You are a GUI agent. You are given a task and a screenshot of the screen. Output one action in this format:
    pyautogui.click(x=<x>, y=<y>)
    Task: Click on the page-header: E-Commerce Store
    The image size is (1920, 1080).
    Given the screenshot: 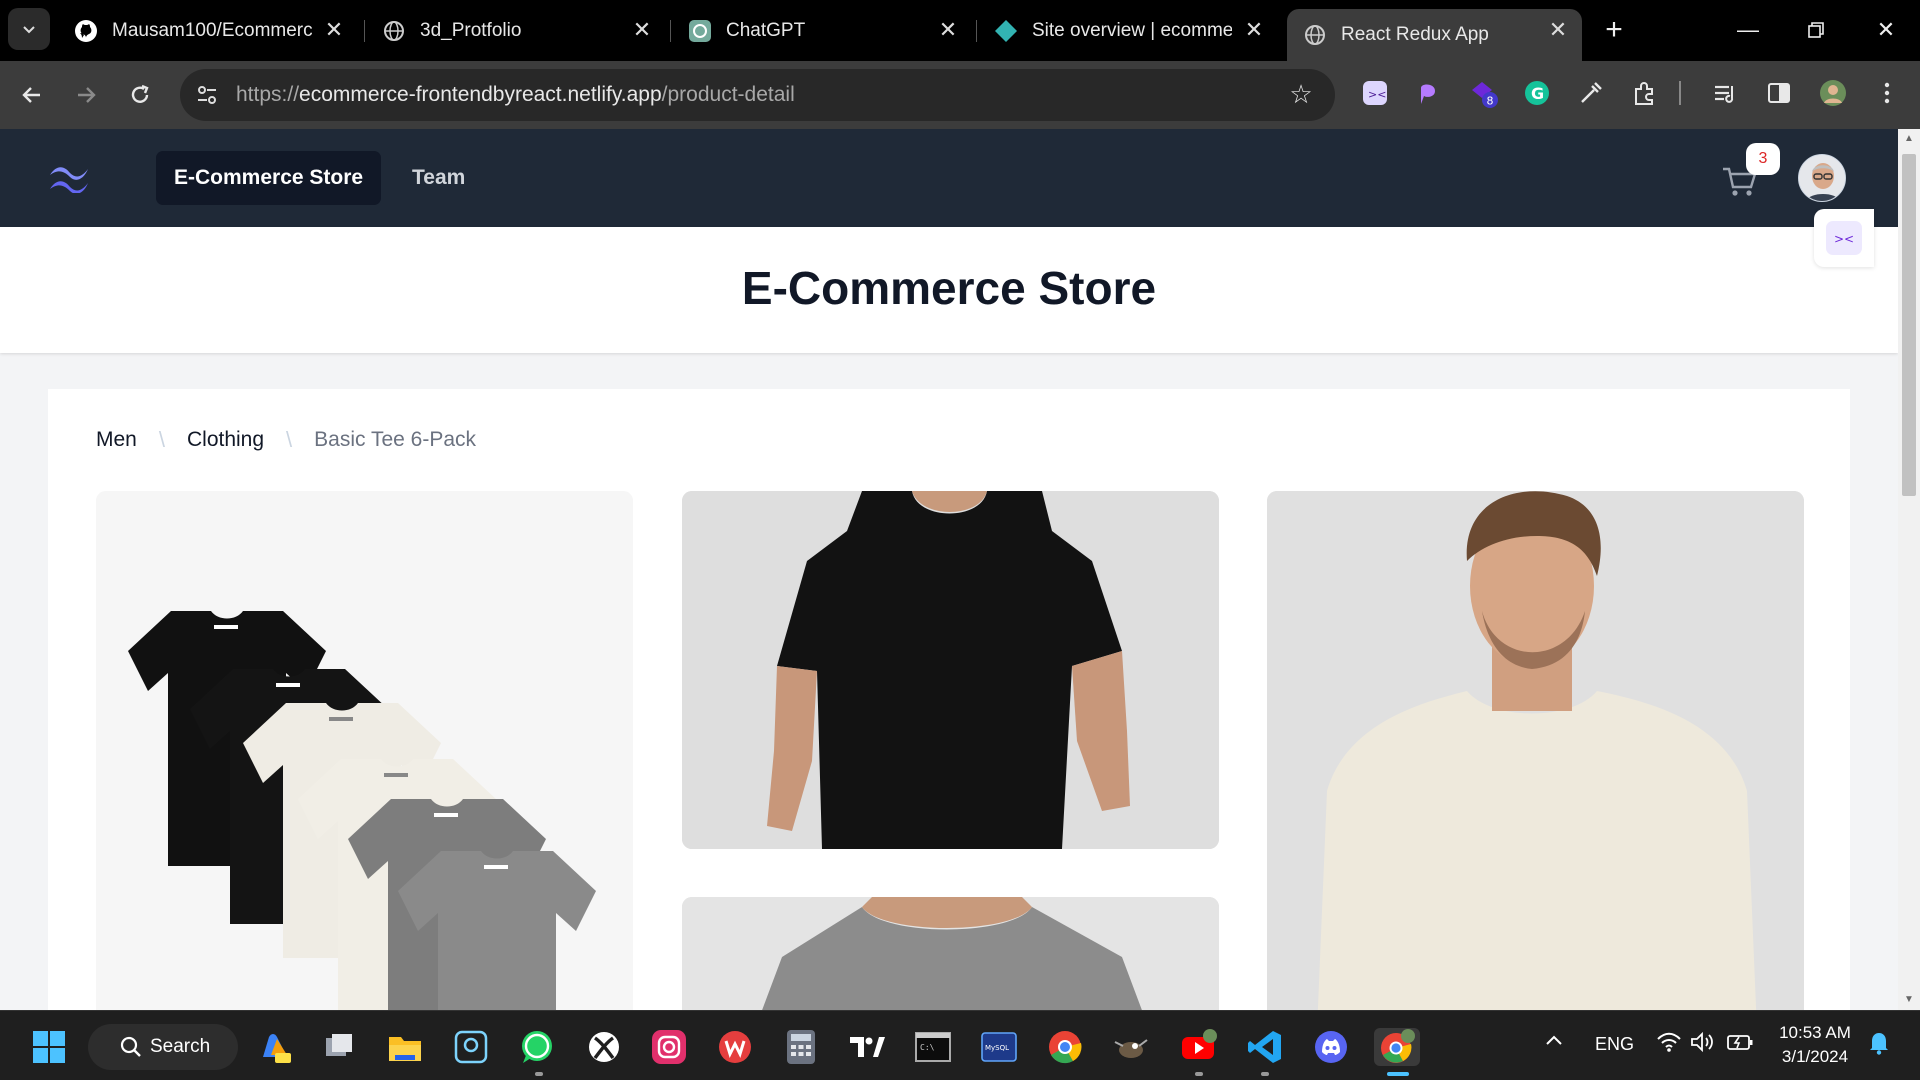 What is the action you would take?
    pyautogui.click(x=949, y=290)
    